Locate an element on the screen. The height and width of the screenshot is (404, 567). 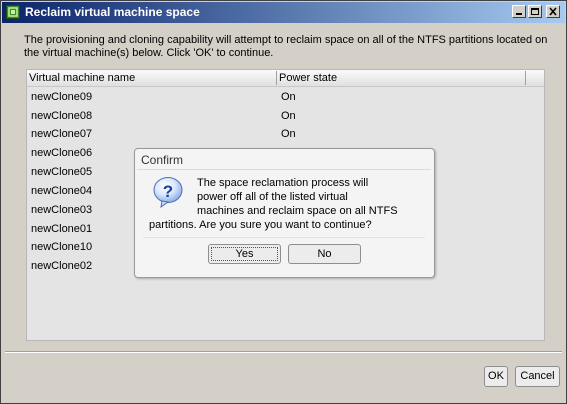
table-row: newClone08 On is located at coordinates (285, 116).